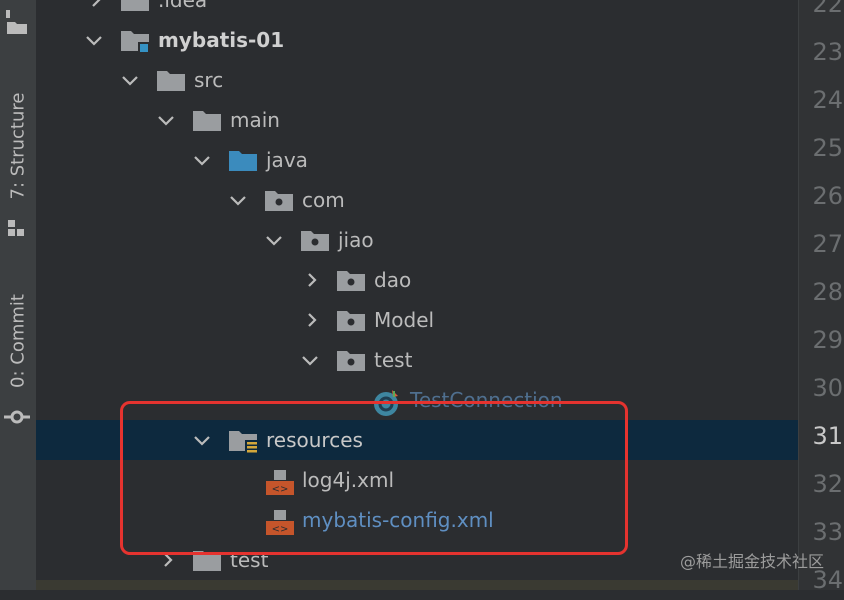 Image resolution: width=844 pixels, height=600 pixels. What do you see at coordinates (255, 120) in the screenshot?
I see `tree-item-label: main` at bounding box center [255, 120].